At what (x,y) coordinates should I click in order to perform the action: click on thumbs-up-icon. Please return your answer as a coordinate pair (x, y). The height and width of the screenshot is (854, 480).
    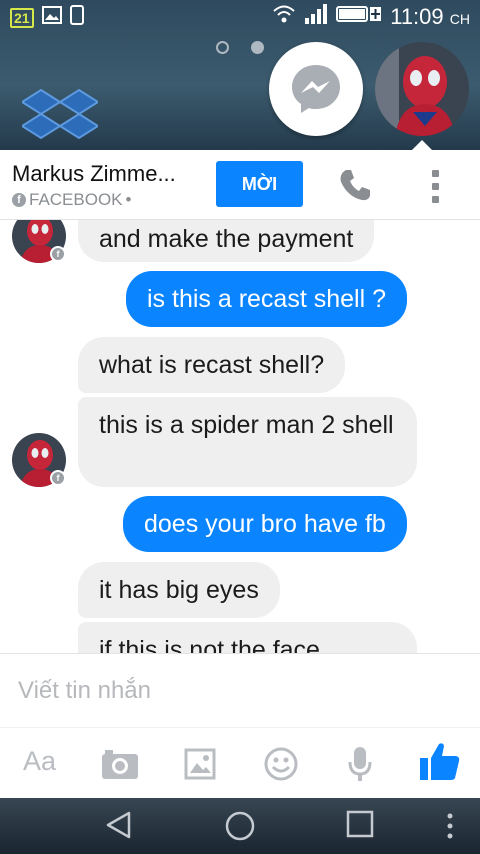
    Looking at the image, I should click on (440, 763).